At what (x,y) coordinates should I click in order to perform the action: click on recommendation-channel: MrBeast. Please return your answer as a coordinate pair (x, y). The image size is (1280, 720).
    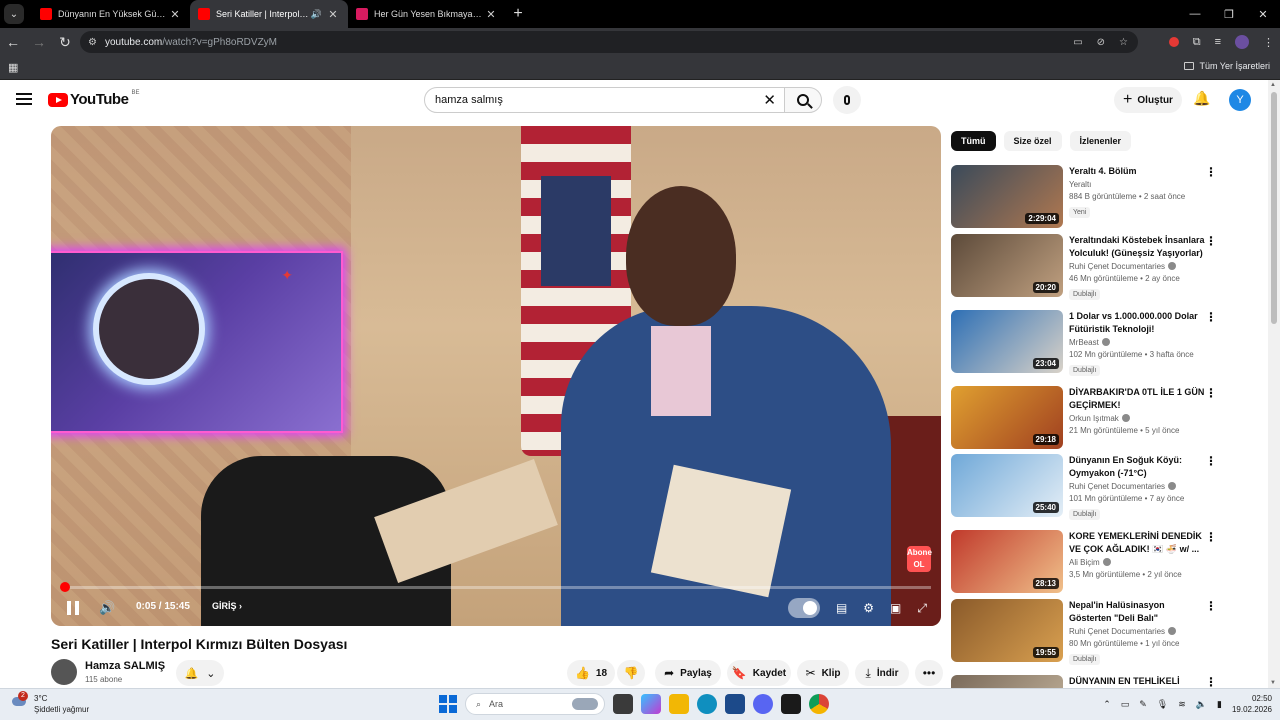
    Looking at the image, I should click on (1137, 342).